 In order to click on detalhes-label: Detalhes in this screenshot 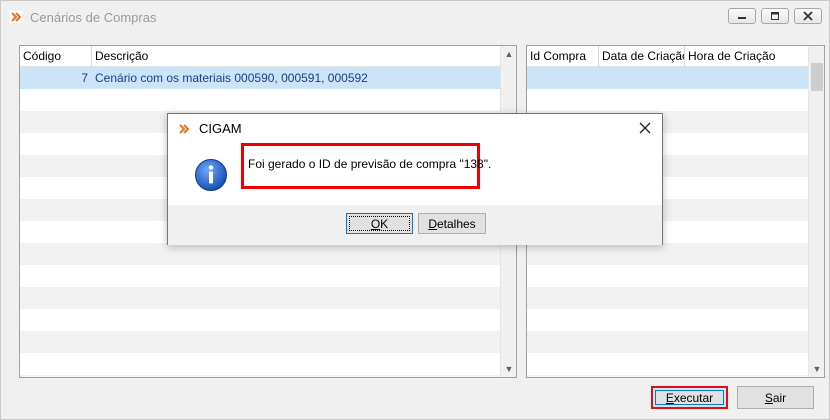, I will do `click(452, 223)`.